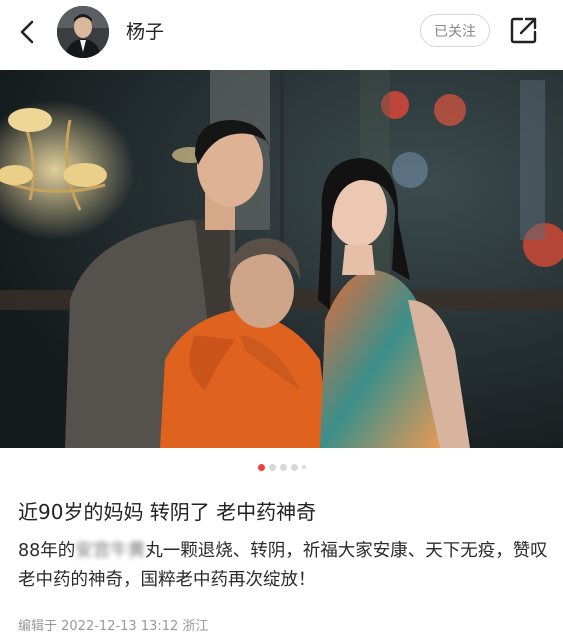 This screenshot has height=640, width=563. I want to click on avatar, so click(83, 32).